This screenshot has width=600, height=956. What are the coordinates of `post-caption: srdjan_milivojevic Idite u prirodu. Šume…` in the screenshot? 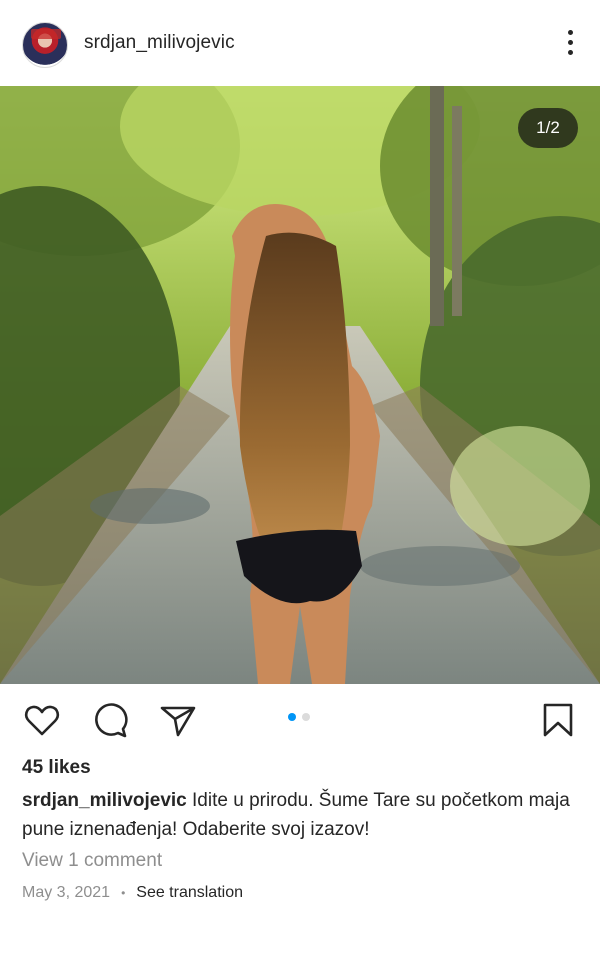 It's located at (300, 815).